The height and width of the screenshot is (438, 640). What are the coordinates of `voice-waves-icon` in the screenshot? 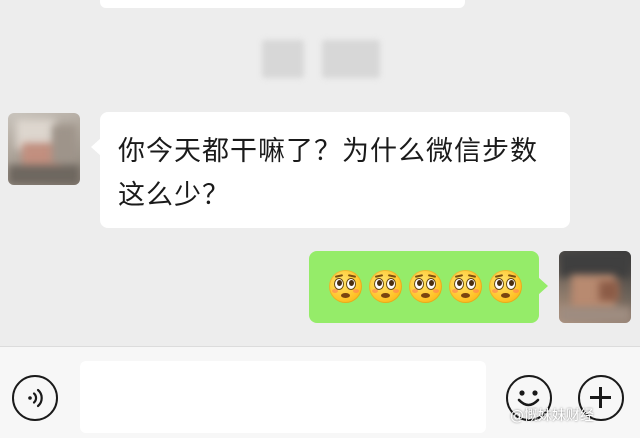 It's located at (35, 398).